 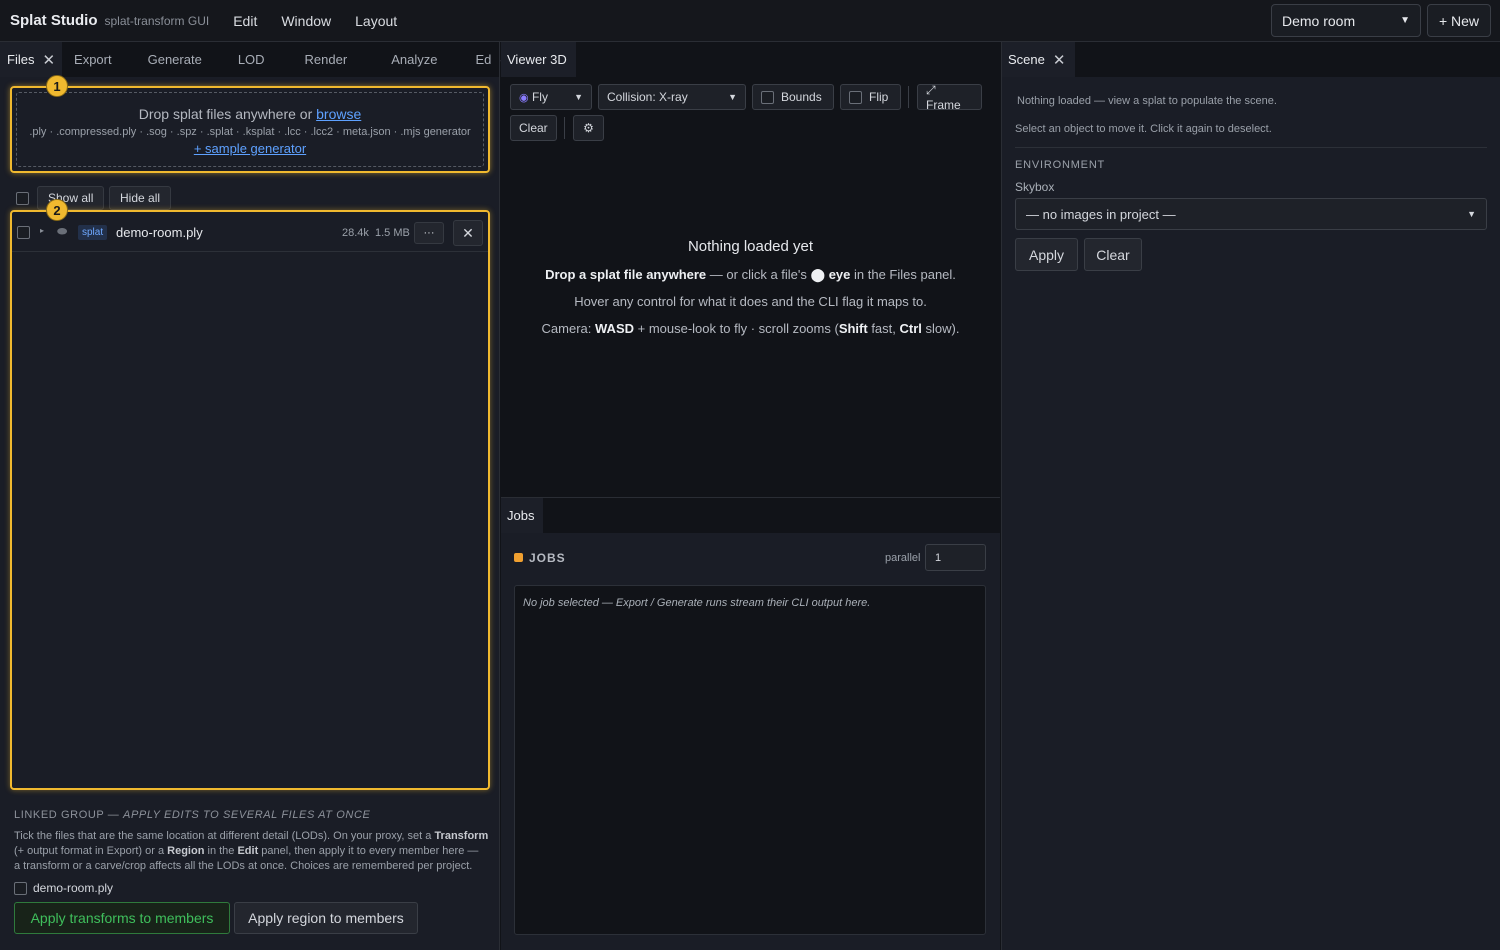 What do you see at coordinates (1026, 59) in the screenshot?
I see `tab-scene-label: Scene` at bounding box center [1026, 59].